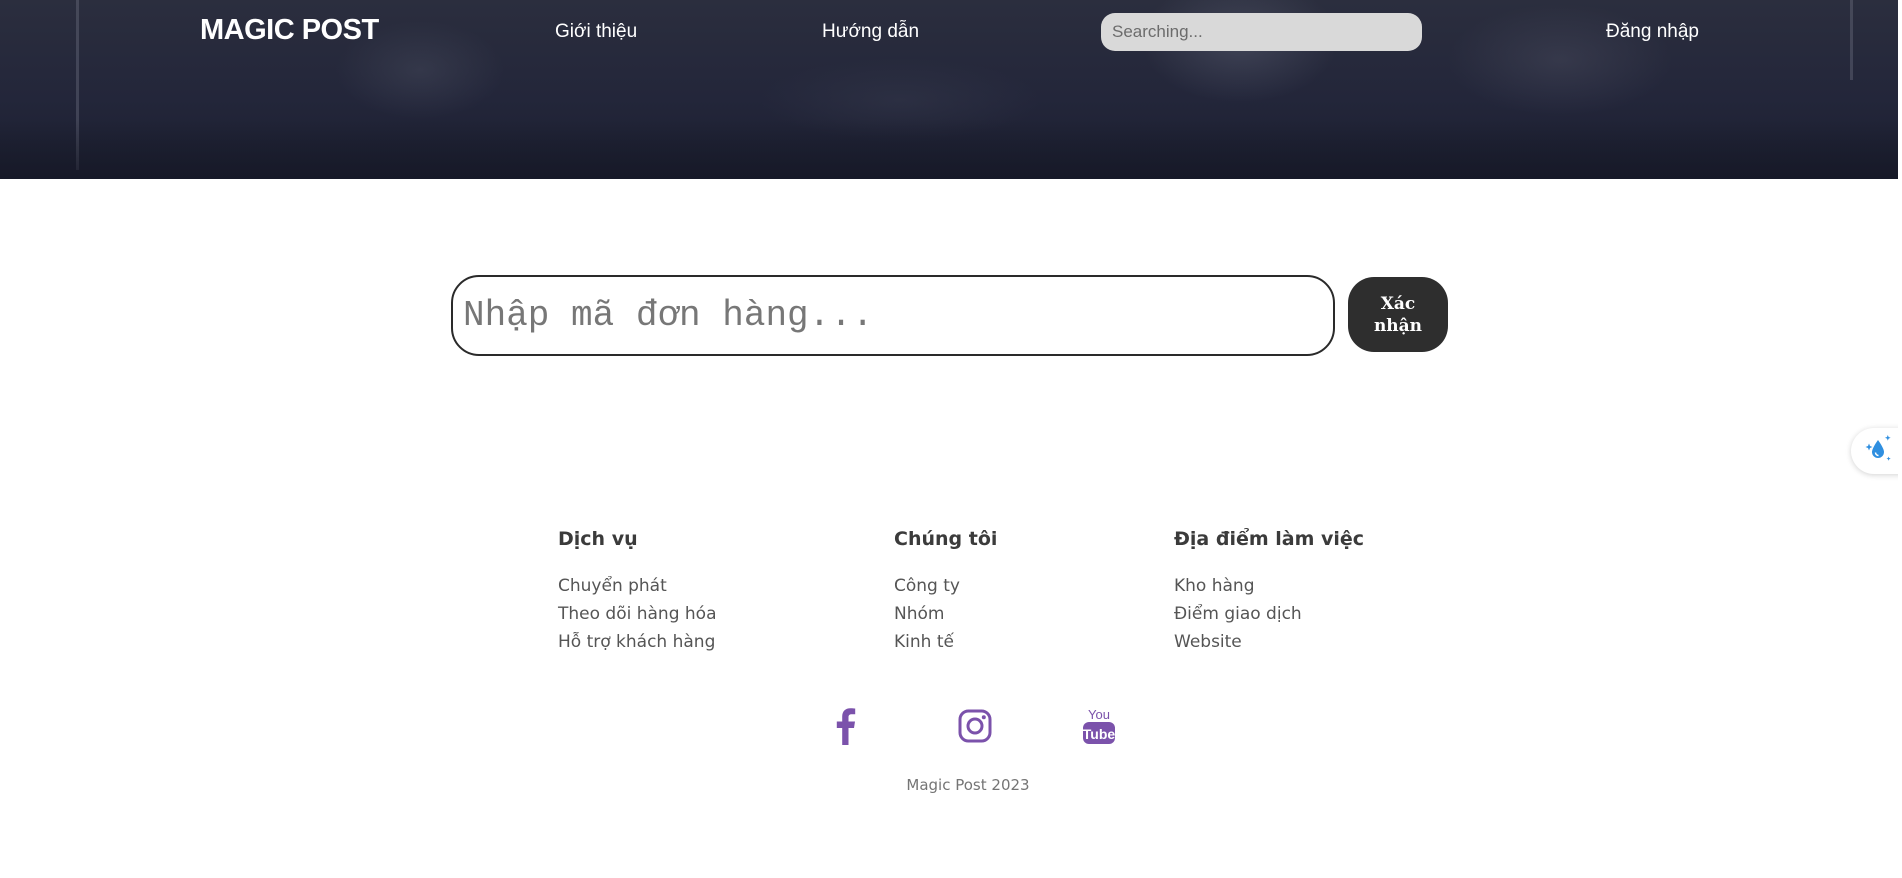  I want to click on youtube-icon: You Tube, so click(1099, 726).